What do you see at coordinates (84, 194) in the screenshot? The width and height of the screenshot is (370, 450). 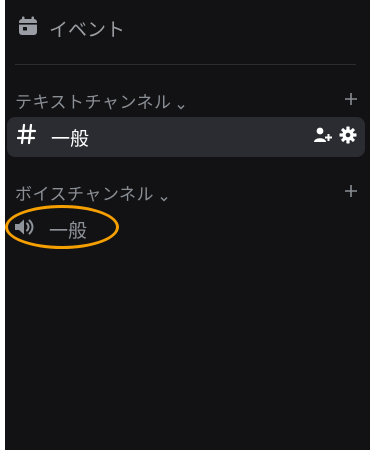 I see `category-title: ボイスチャンネル` at bounding box center [84, 194].